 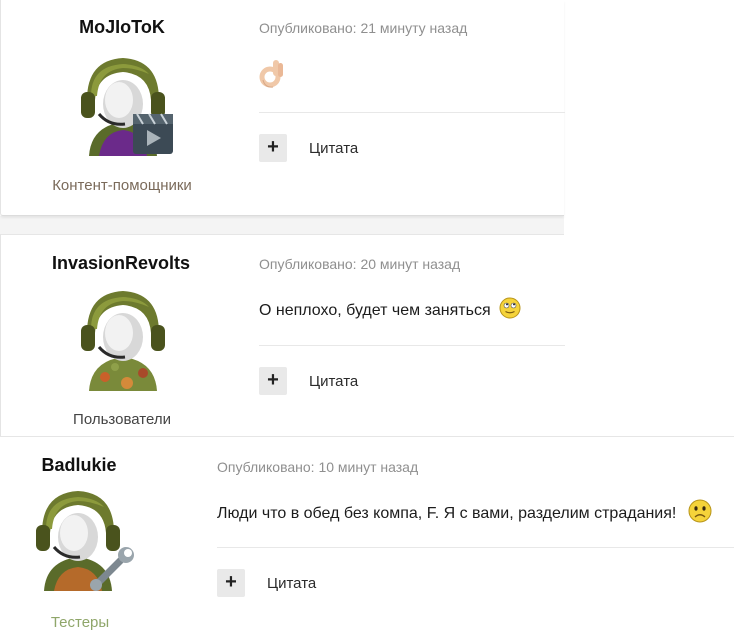 I want to click on rolling-eyes-smiley-icon, so click(x=510, y=310).